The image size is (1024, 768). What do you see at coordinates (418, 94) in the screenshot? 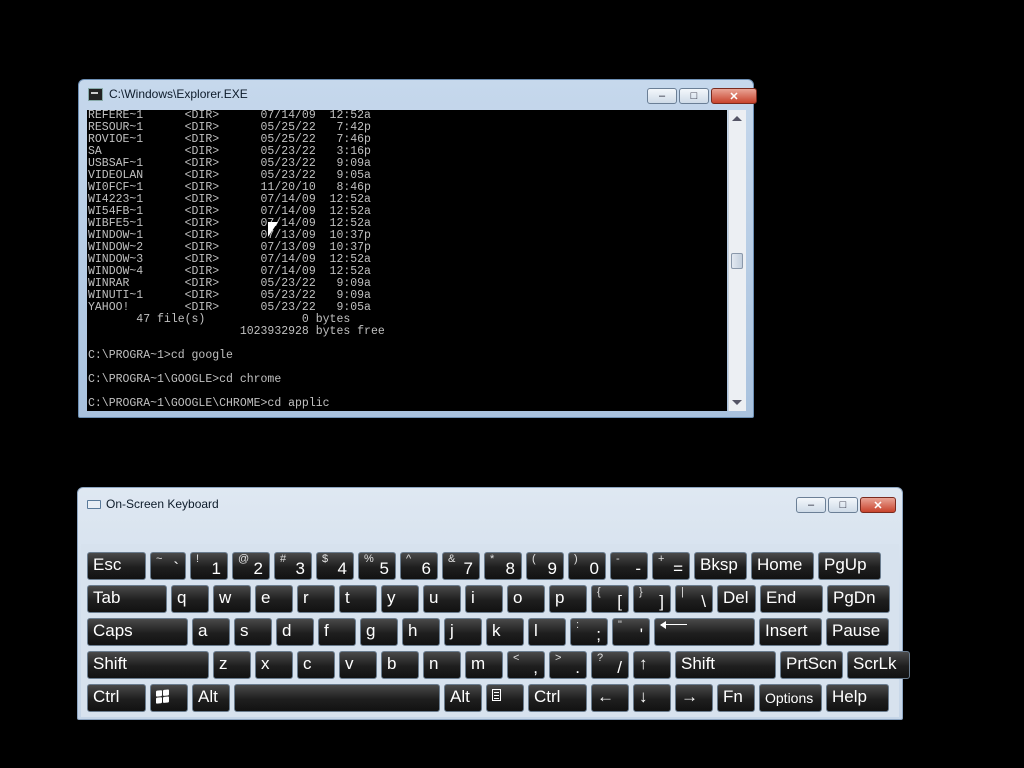
I see `console-titlebar: C:\Windows\Explorer.EXE – □ ✕` at bounding box center [418, 94].